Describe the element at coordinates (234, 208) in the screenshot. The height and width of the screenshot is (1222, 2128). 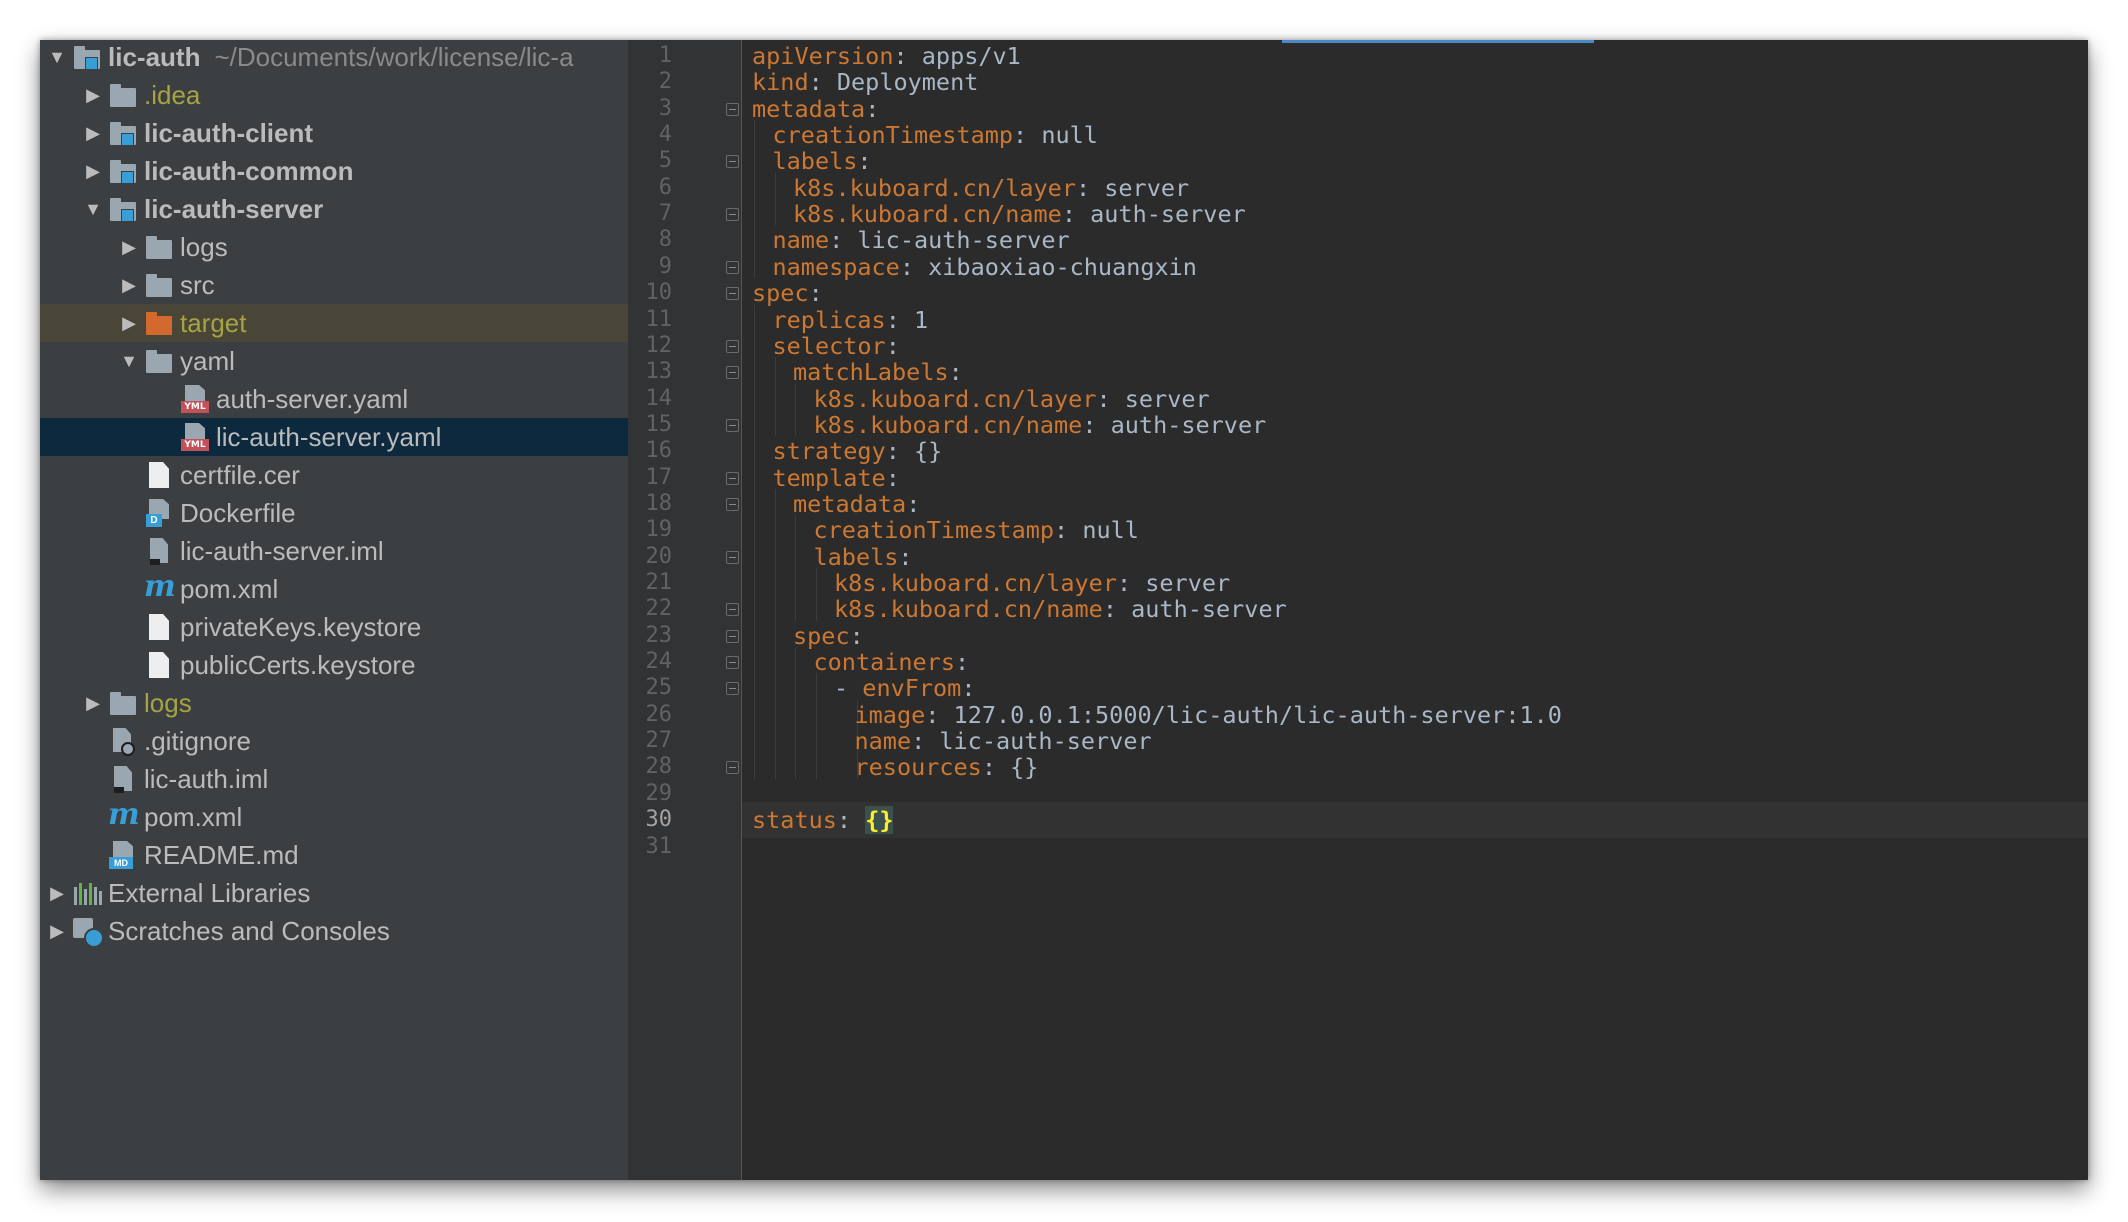
I see `tree-item-label: lic-auth-server` at that location.